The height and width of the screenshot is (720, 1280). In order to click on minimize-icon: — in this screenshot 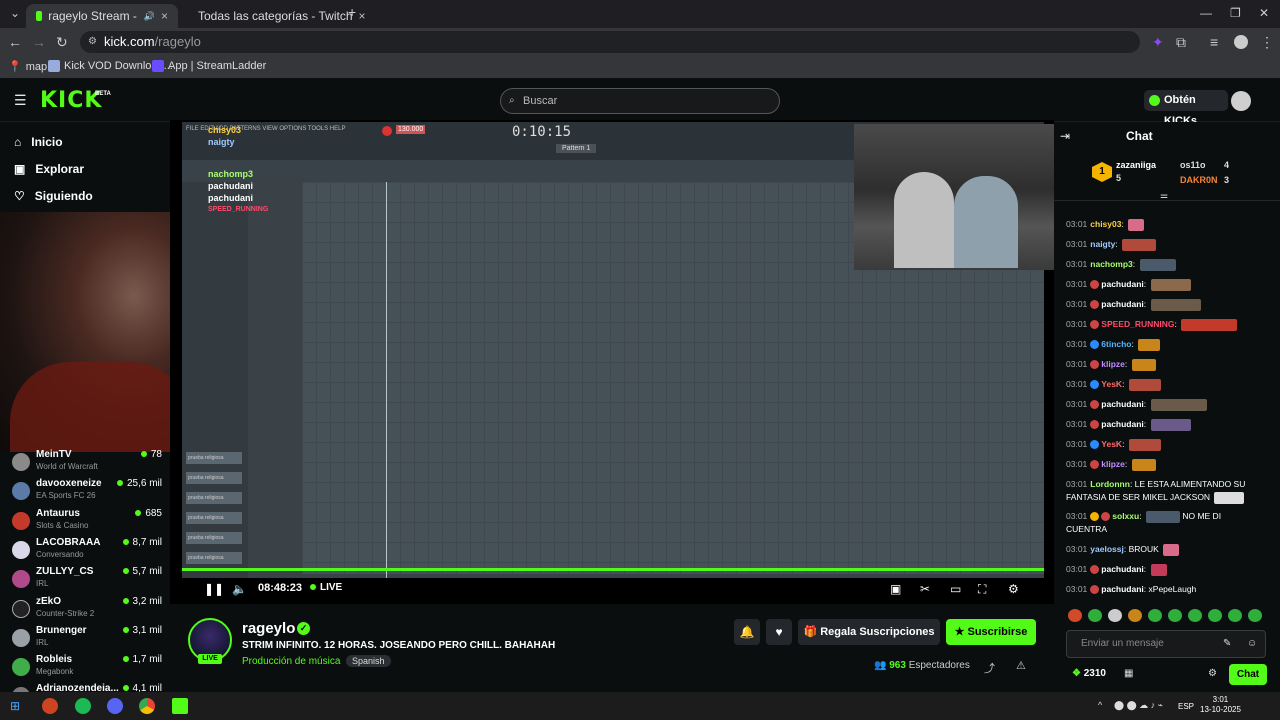, I will do `click(1206, 13)`.